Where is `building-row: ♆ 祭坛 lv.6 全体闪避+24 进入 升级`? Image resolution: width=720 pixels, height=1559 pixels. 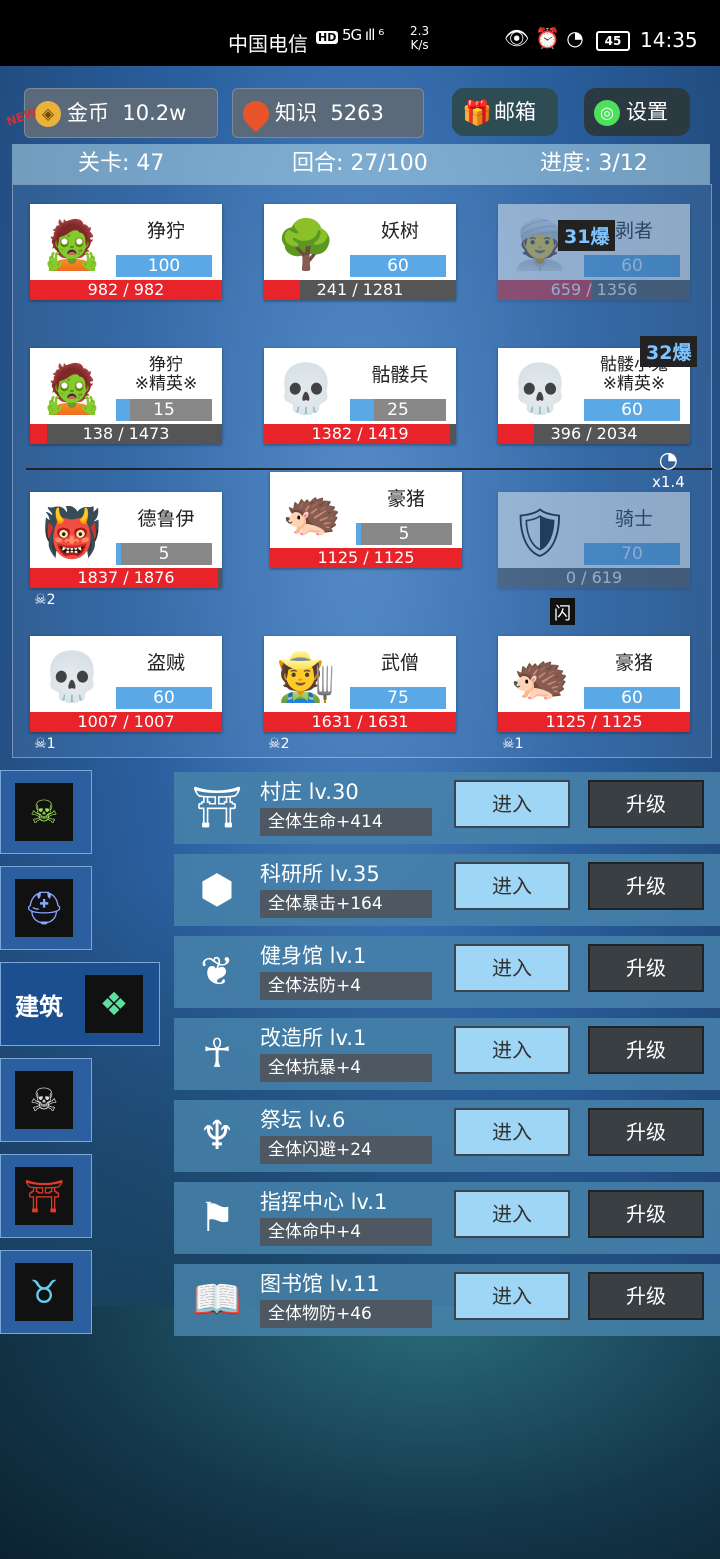 building-row: ♆ 祭坛 lv.6 全体闪避+24 进入 升级 is located at coordinates (447, 1136).